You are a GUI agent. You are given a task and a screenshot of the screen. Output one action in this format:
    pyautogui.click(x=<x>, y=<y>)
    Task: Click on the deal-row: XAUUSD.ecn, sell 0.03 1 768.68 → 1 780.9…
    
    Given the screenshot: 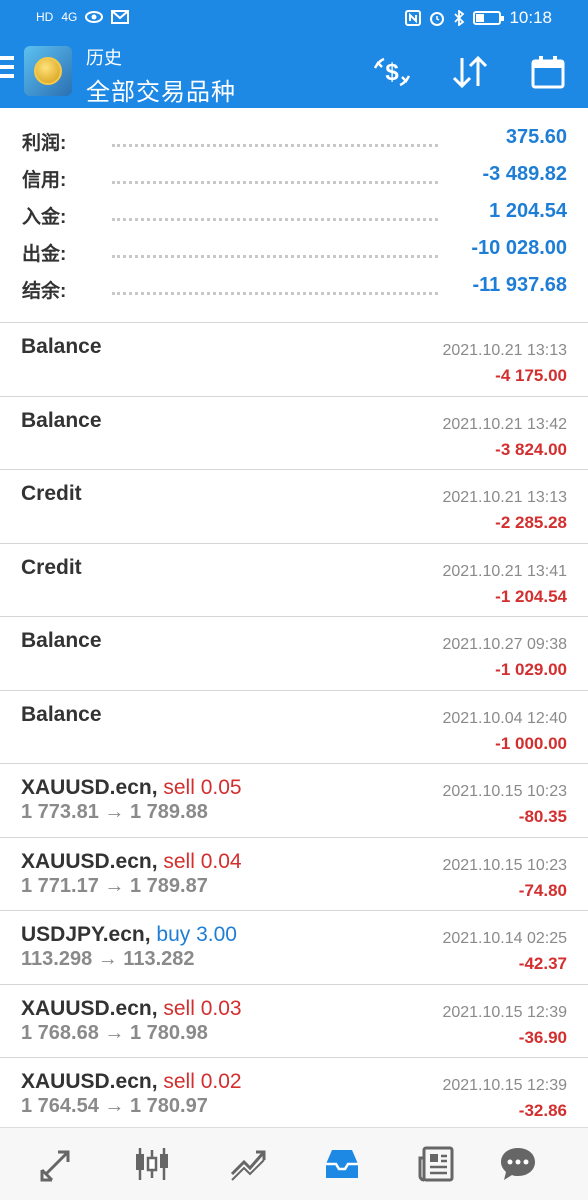 What is the action you would take?
    pyautogui.click(x=294, y=1020)
    